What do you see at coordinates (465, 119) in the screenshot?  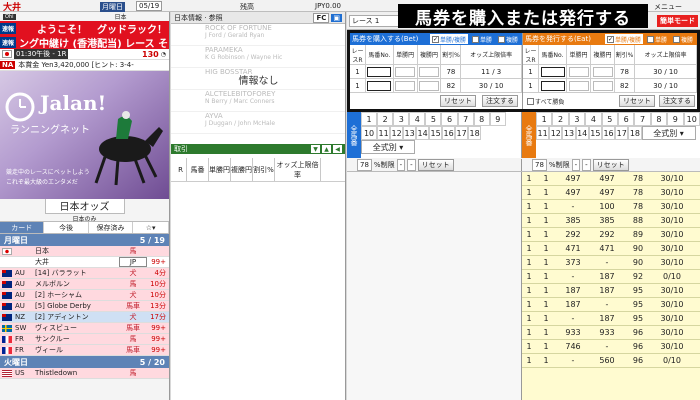 I see `horse-number-button: 7` at bounding box center [465, 119].